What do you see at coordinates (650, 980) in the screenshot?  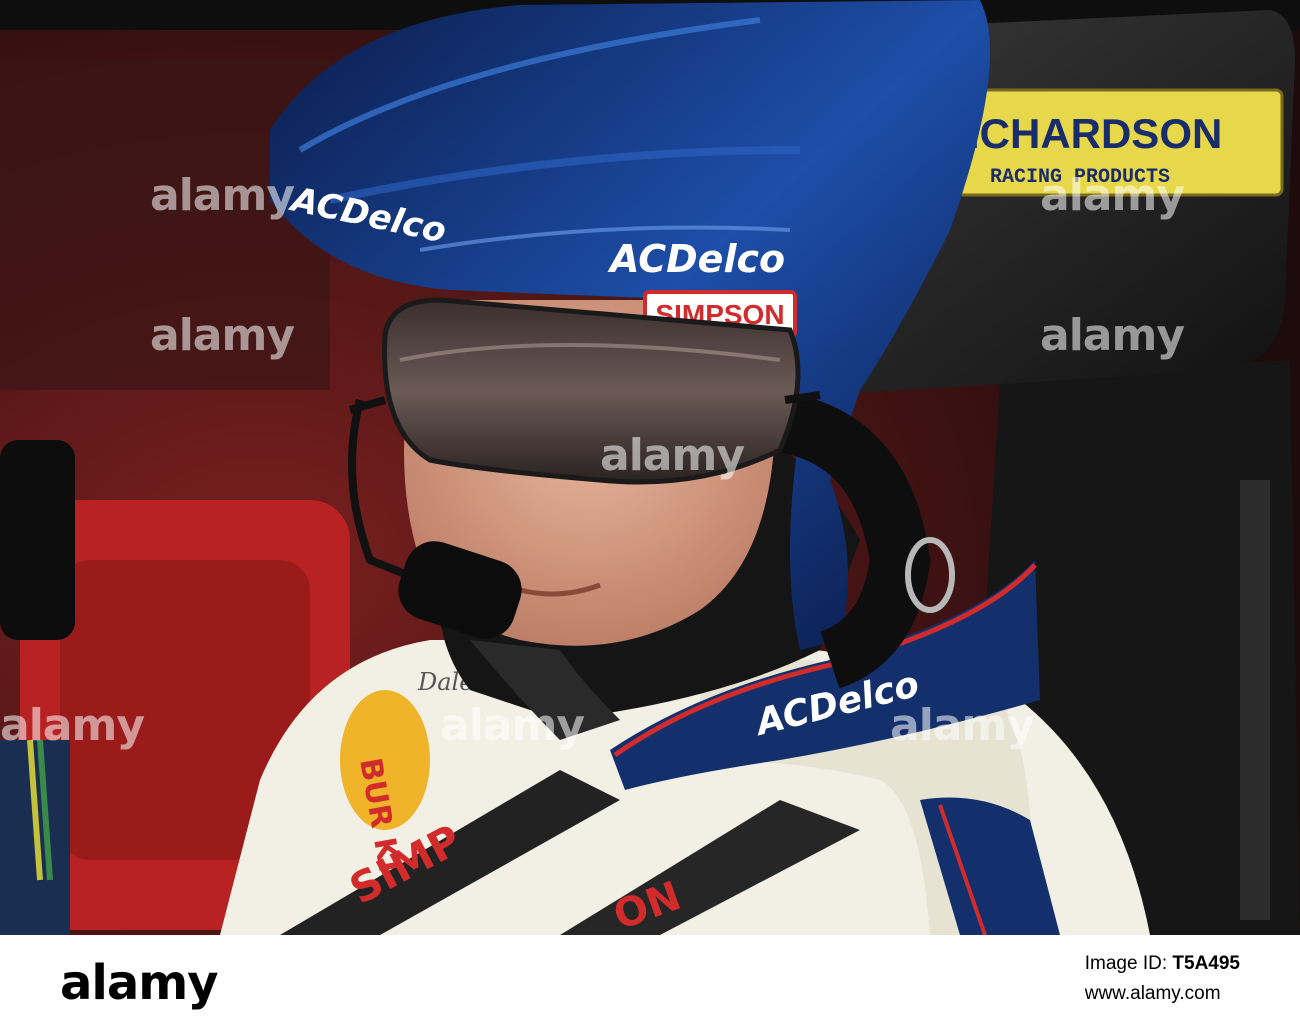 I see `footer-bar: alamy Image ID: T5A495 www.alamy.com` at bounding box center [650, 980].